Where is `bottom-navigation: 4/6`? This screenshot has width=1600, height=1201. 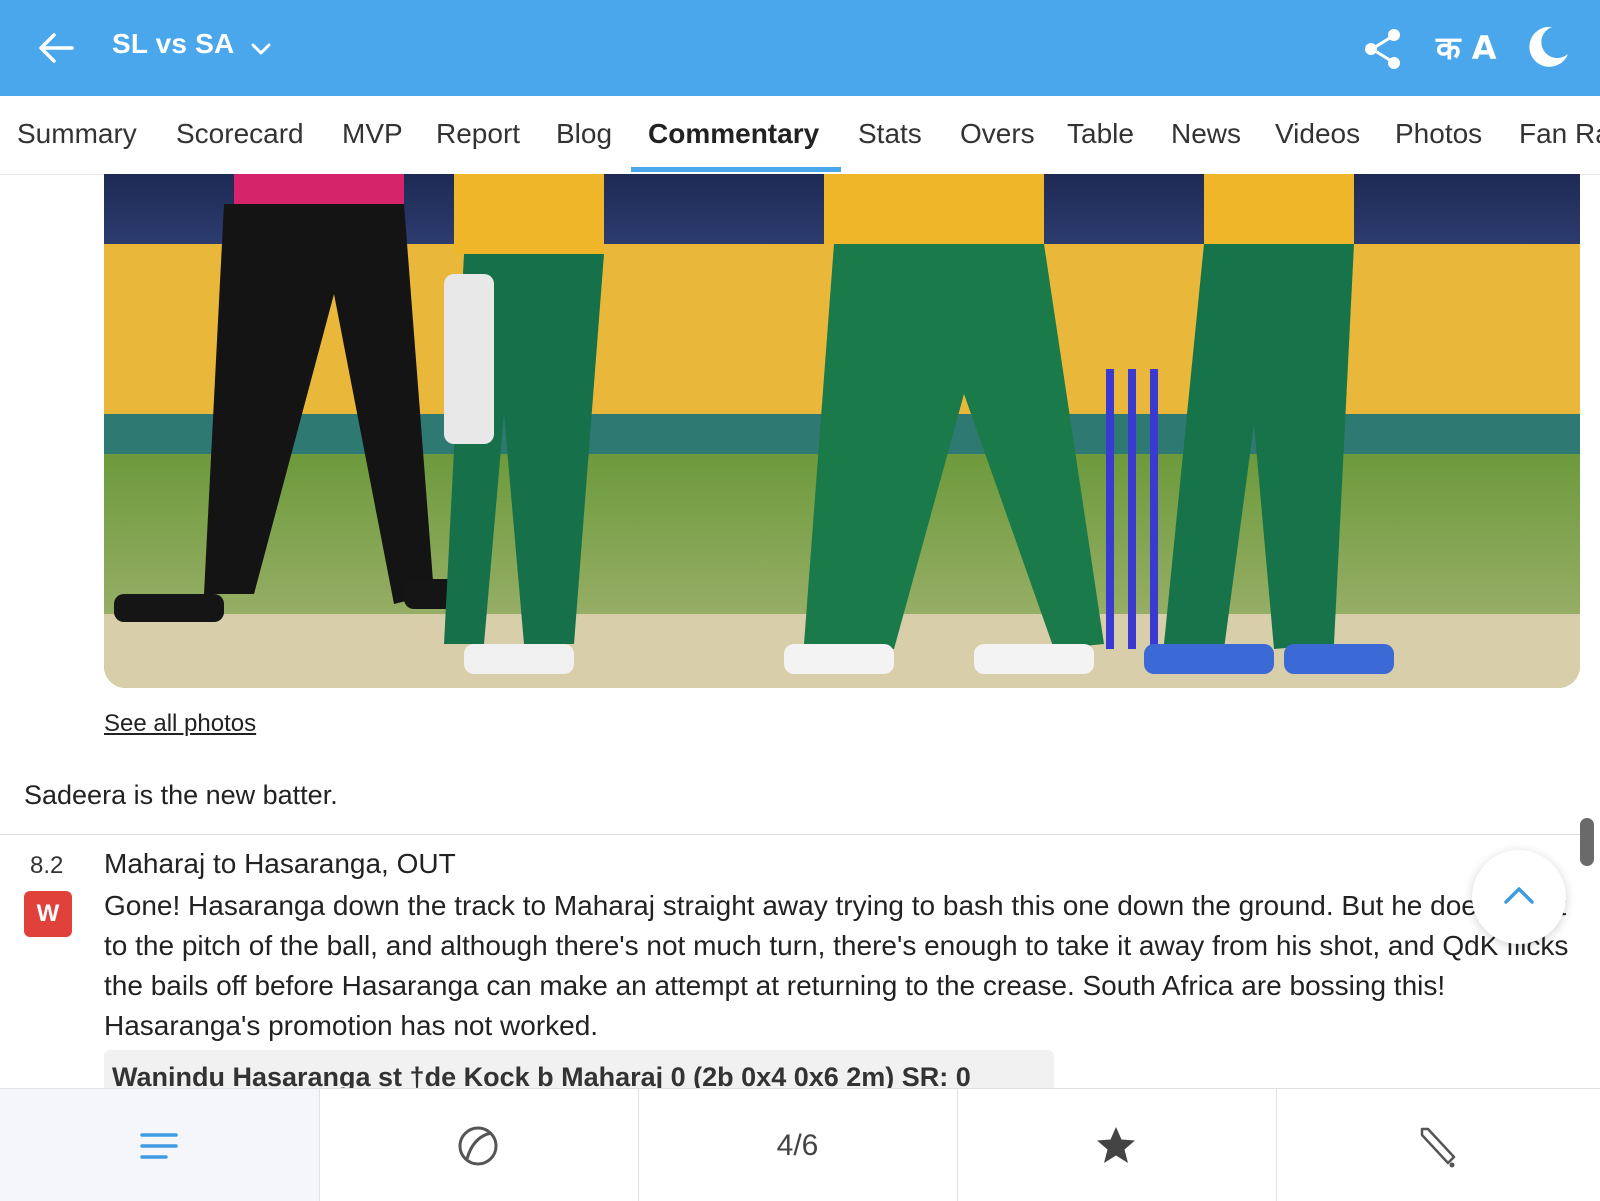
bottom-navigation: 4/6 is located at coordinates (800, 1144).